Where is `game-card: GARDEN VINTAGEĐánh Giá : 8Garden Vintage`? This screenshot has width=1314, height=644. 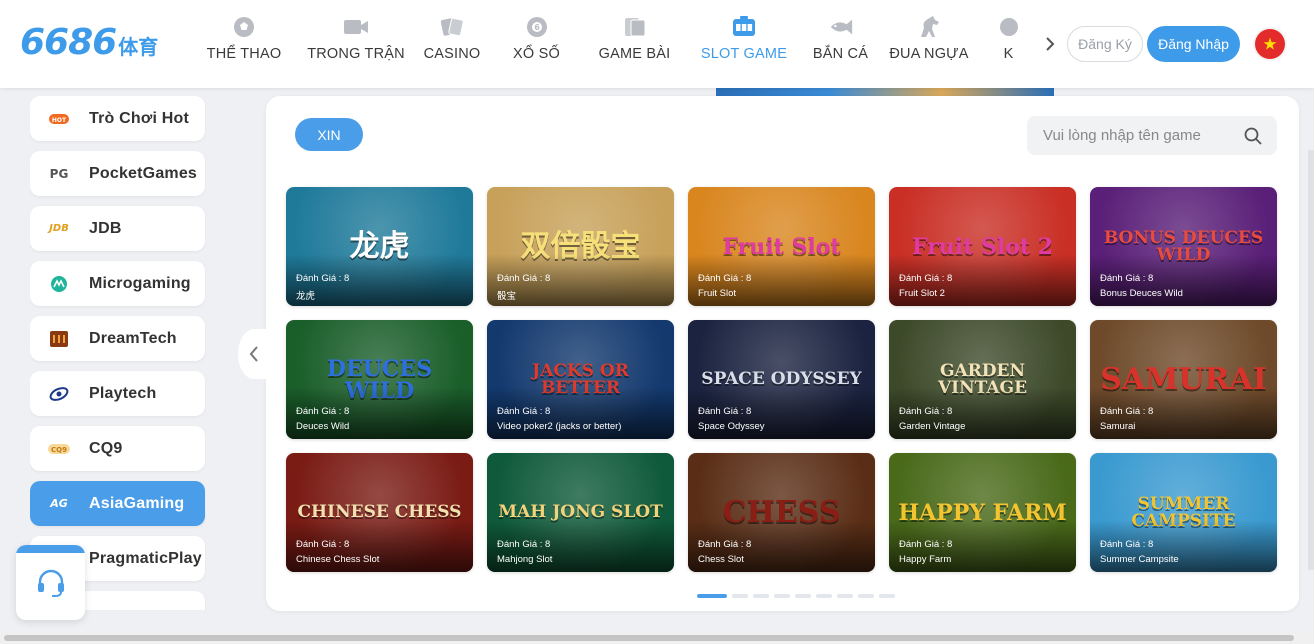
game-card: GARDEN VINTAGEĐánh Giá : 8Garden Vintage is located at coordinates (982, 379).